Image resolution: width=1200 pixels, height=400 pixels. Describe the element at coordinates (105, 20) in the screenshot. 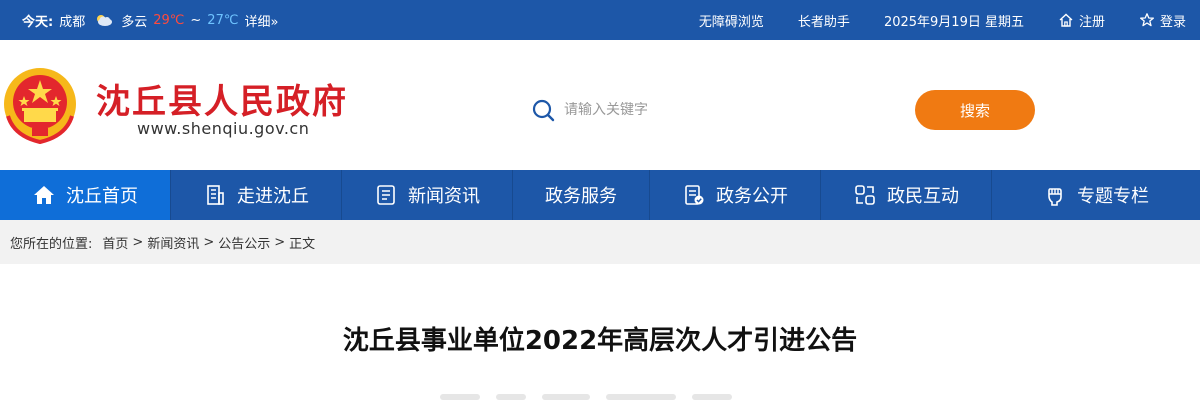

I see `partly-cloudy-icon` at that location.